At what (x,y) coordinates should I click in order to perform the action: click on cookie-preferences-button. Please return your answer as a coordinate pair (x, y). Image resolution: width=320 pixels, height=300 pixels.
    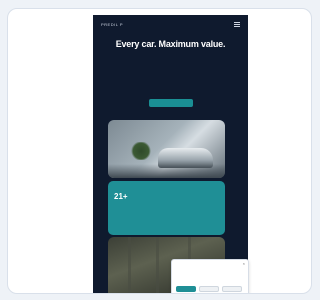
    Looking at the image, I should click on (232, 289).